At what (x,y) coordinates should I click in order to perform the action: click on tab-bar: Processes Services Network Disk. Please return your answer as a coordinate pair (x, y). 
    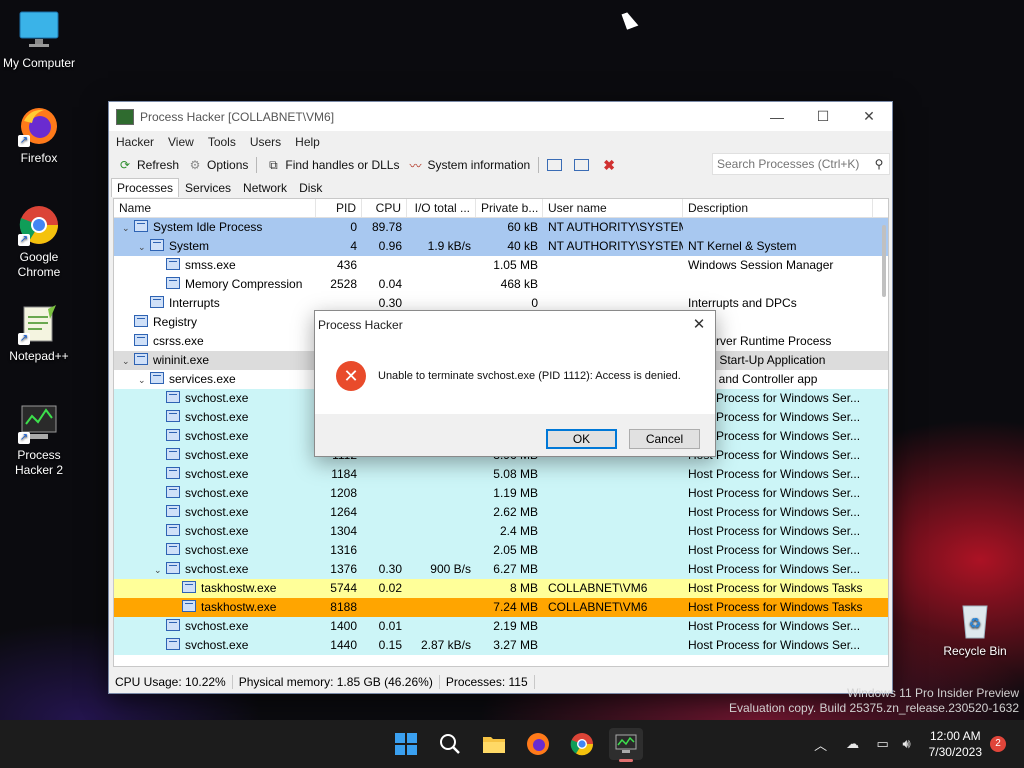
    Looking at the image, I should click on (500, 187).